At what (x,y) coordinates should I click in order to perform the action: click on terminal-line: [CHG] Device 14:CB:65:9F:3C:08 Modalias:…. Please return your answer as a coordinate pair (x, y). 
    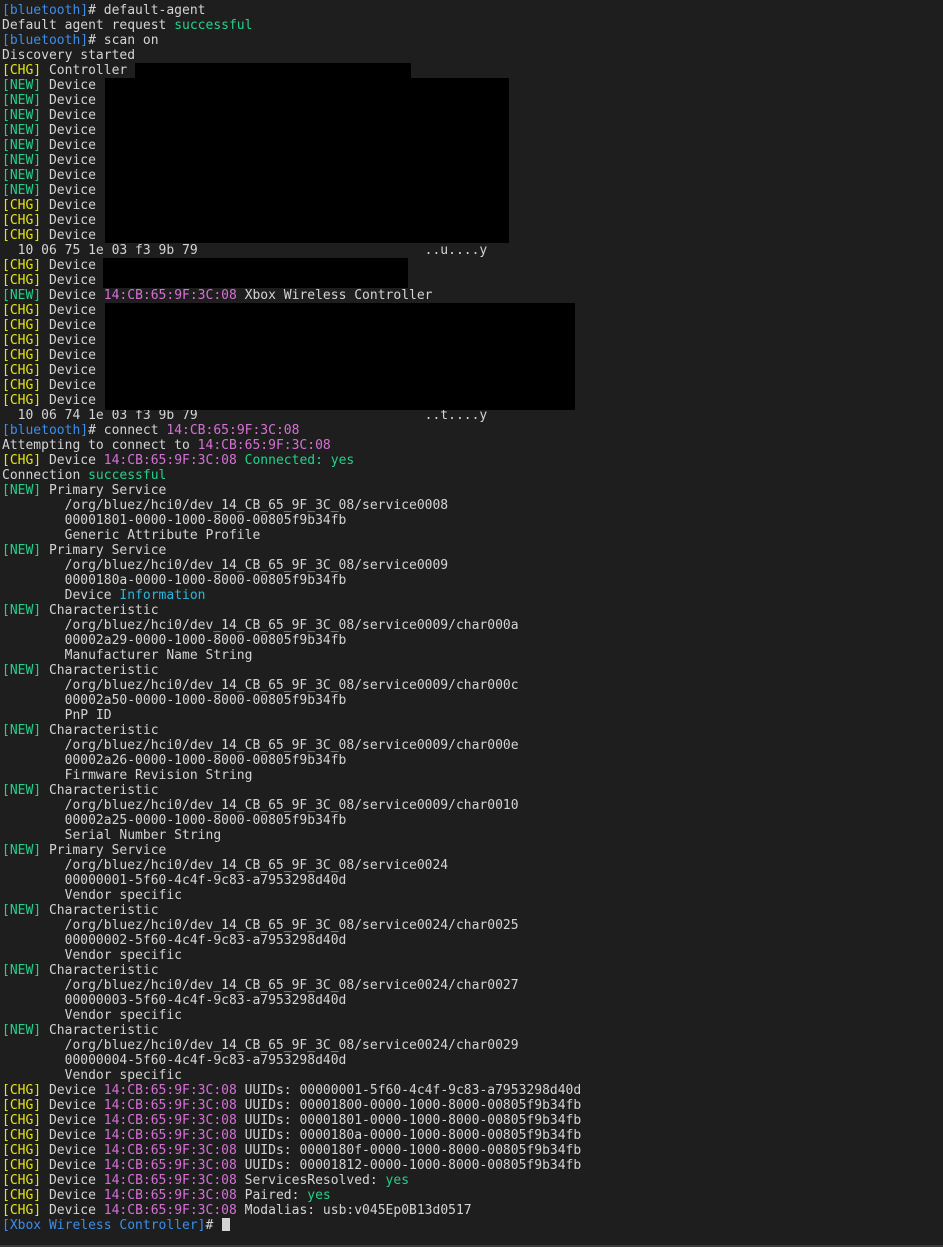
    Looking at the image, I should click on (471, 1210).